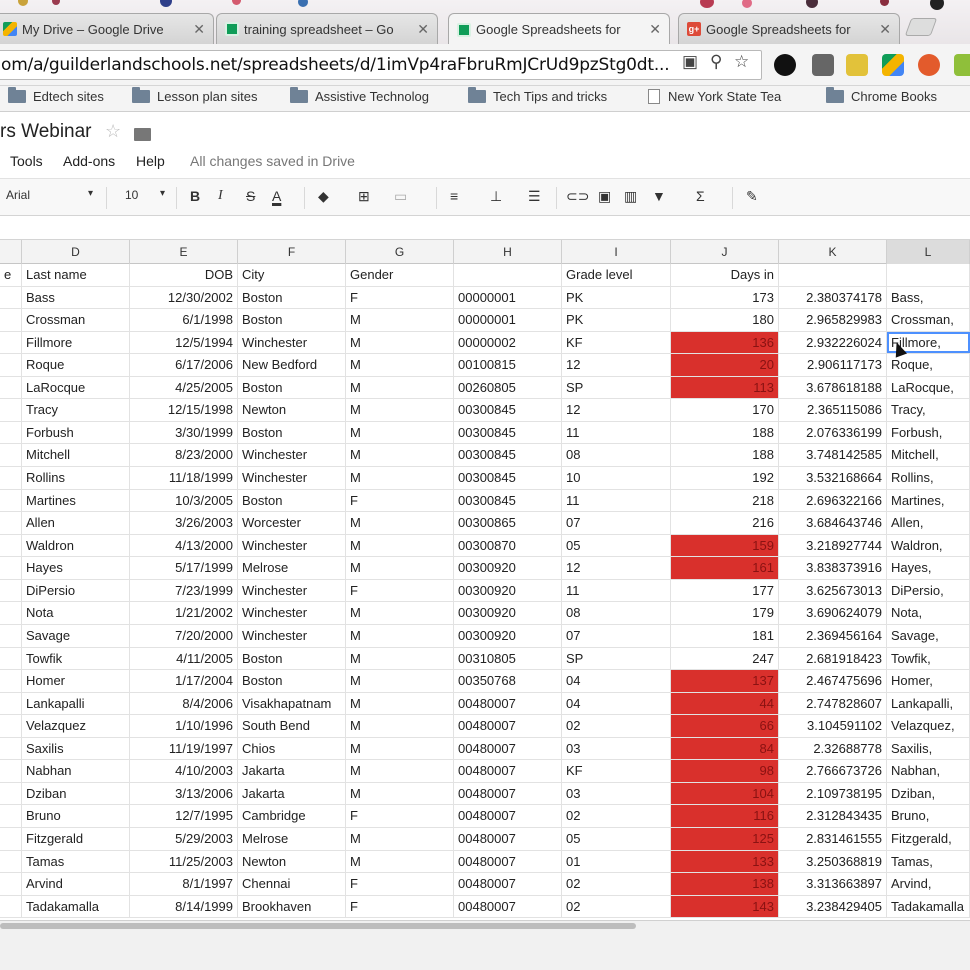 The width and height of the screenshot is (970, 970). Describe the element at coordinates (725, 365) in the screenshot. I see `table-cell: 20` at that location.